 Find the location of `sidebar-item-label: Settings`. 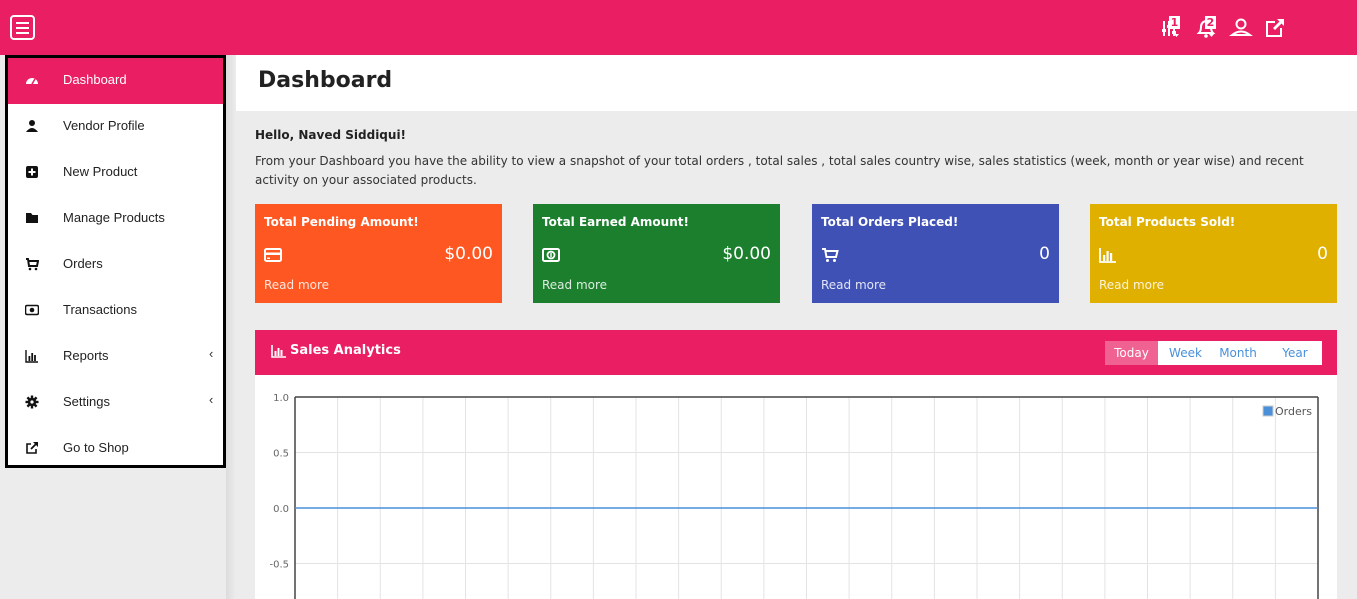

sidebar-item-label: Settings is located at coordinates (86, 401).